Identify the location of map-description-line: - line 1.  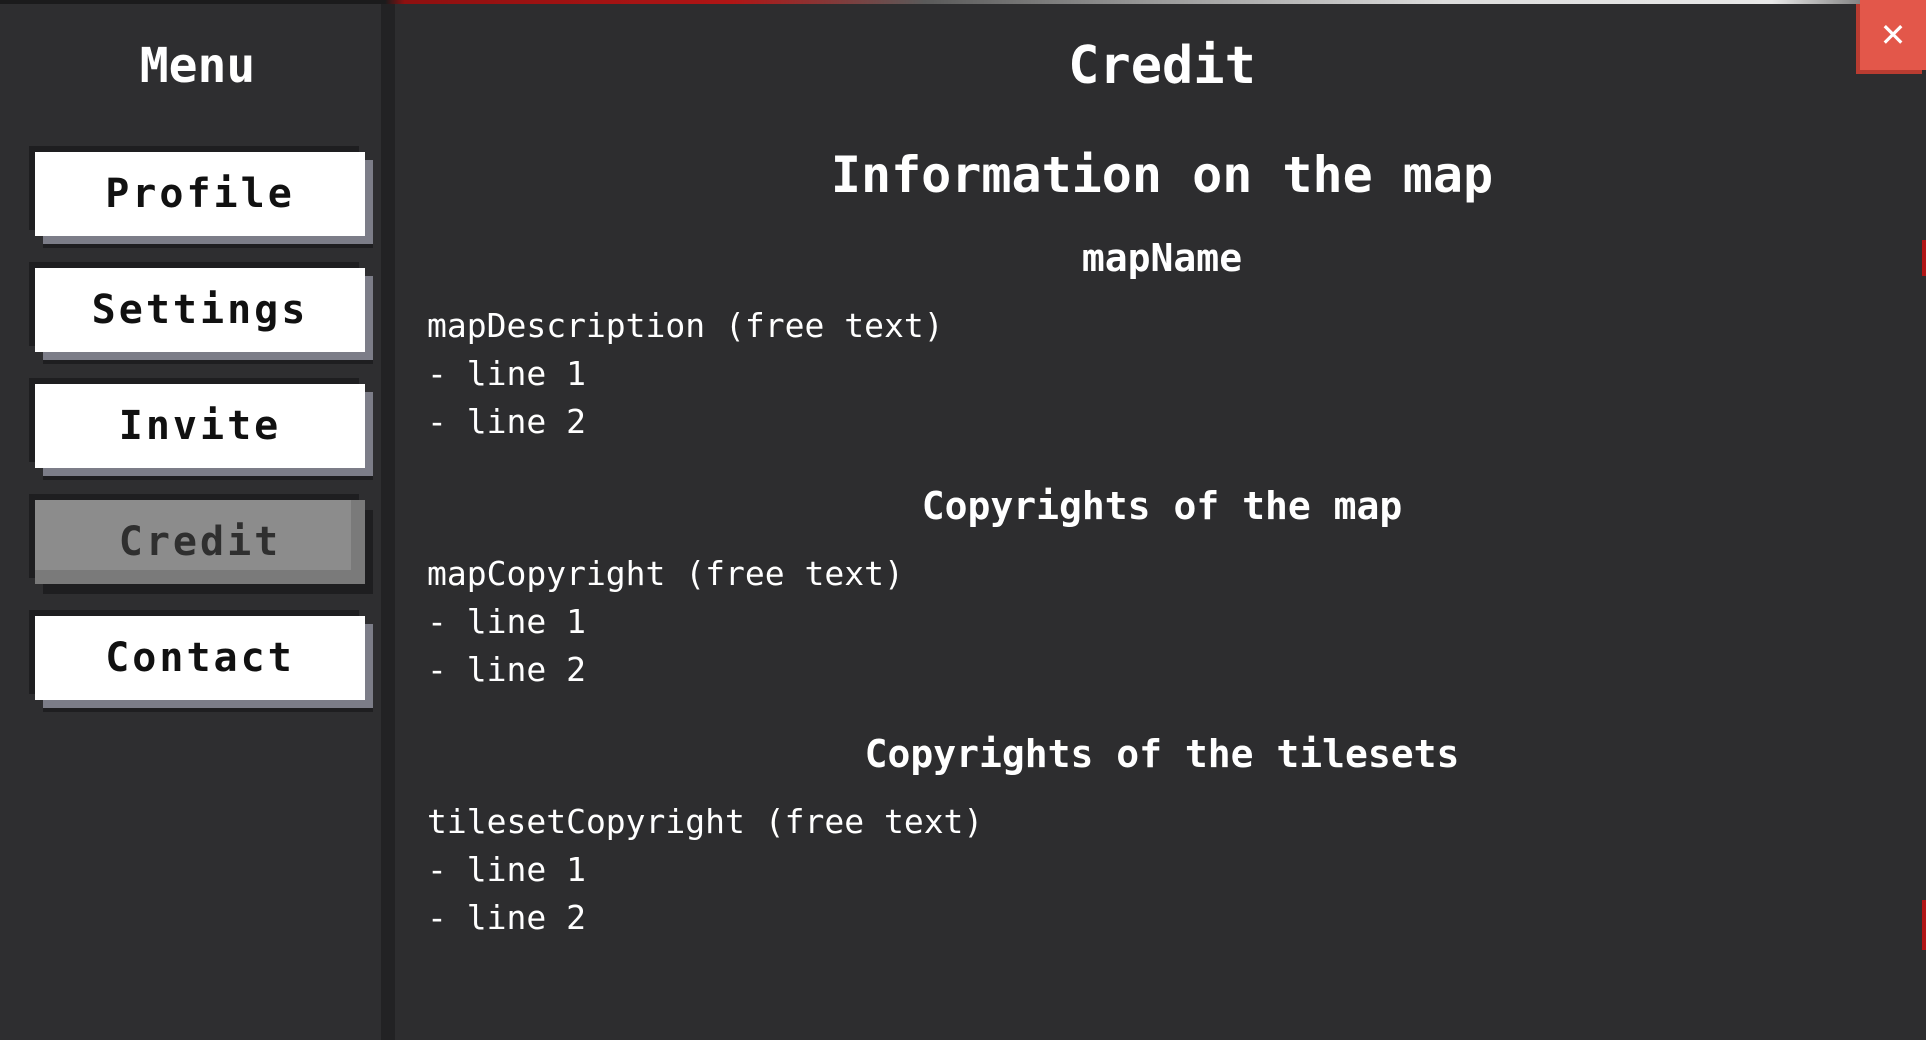
(506, 373).